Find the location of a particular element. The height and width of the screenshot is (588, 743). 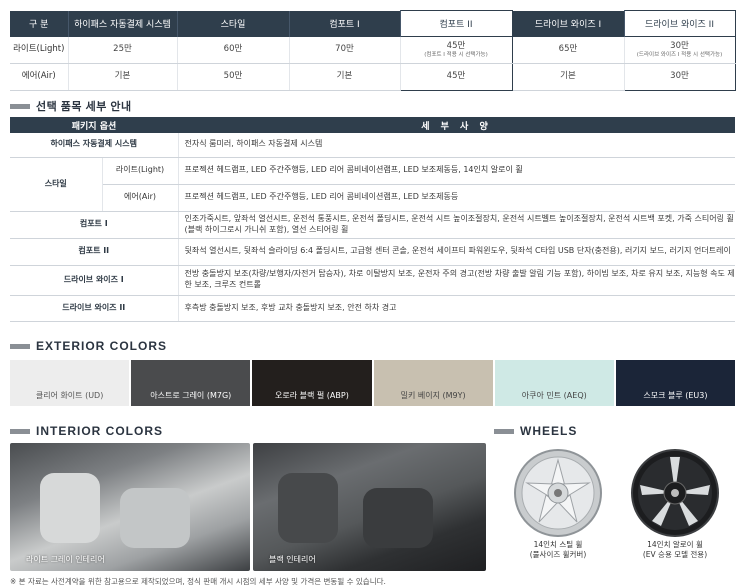

wheel-steel: 14인치 스틸 휠 (풀사이즈 휠커버) is located at coordinates (558, 504).